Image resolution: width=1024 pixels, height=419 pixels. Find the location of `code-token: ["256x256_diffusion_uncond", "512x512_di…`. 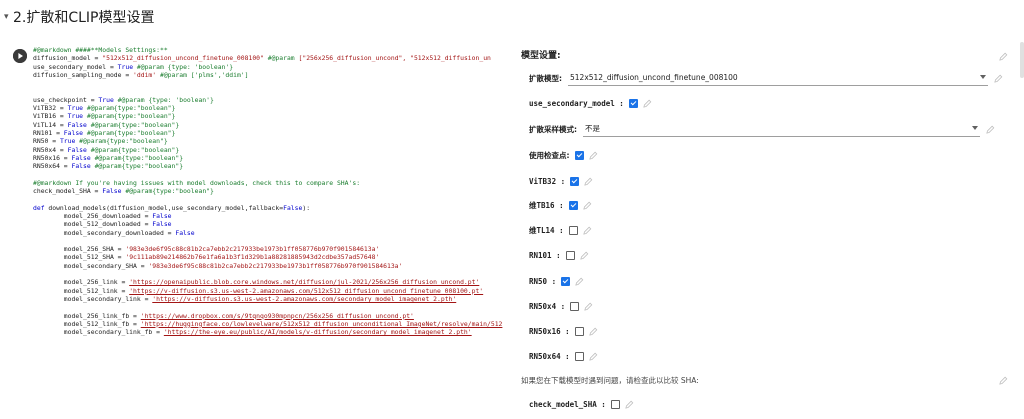

code-token: ["256x256_diffusion_uncond", "512x512_di… is located at coordinates (394, 58).